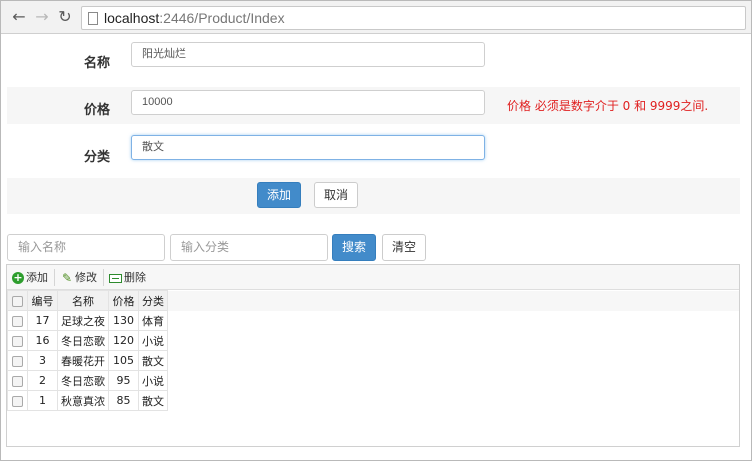  I want to click on cell-name: 足球之夜, so click(82, 320).